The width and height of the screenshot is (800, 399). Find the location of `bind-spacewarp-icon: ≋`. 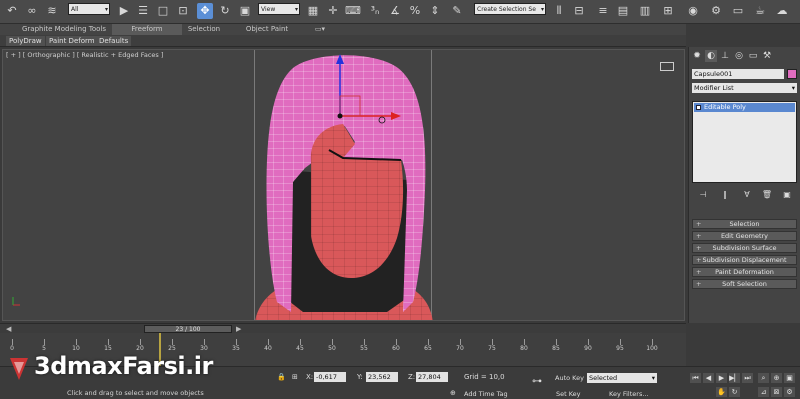

bind-spacewarp-icon: ≋ is located at coordinates (52, 11).